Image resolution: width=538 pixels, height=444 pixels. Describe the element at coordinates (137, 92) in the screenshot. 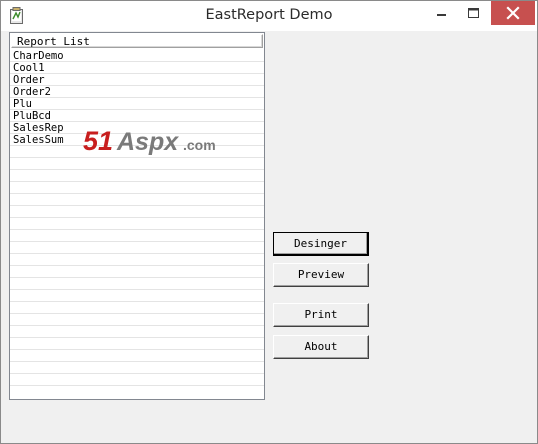

I see `list-item: Order2` at that location.